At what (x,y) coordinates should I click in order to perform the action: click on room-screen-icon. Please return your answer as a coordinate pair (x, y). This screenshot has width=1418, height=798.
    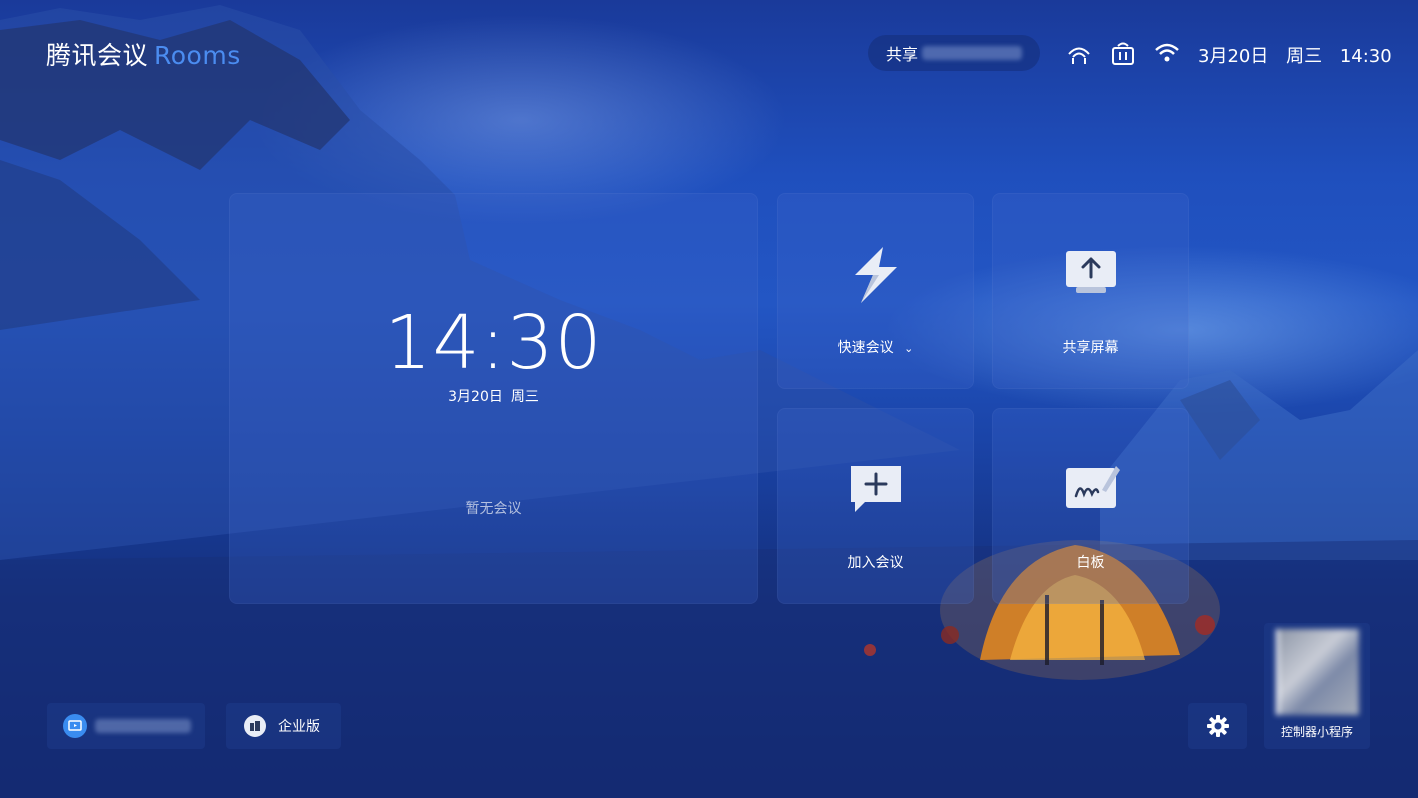
    Looking at the image, I should click on (75, 726).